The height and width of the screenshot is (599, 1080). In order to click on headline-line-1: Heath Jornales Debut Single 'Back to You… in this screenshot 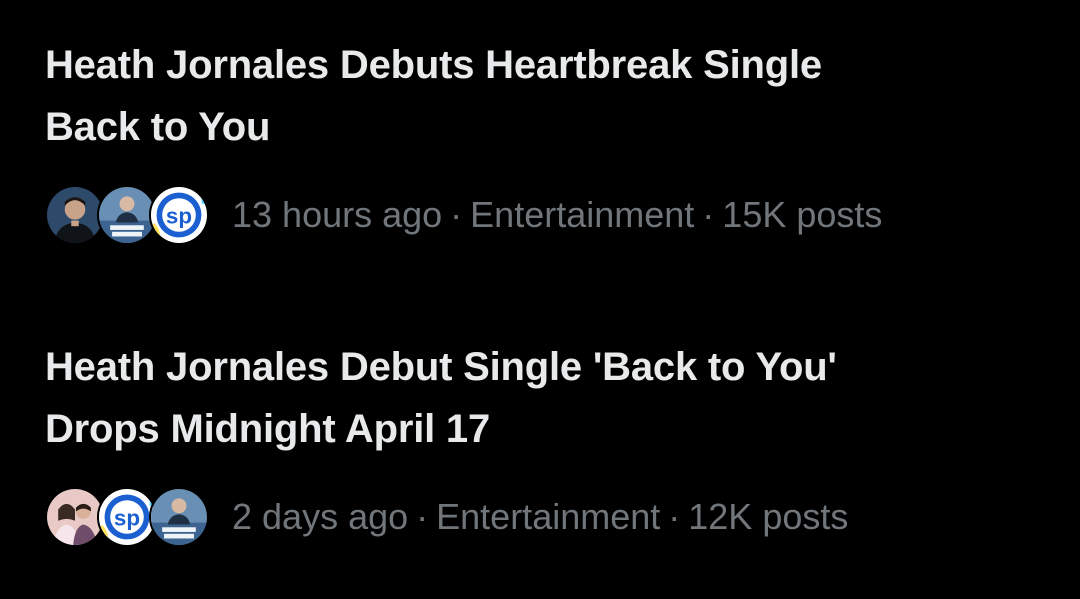, I will do `click(441, 367)`.